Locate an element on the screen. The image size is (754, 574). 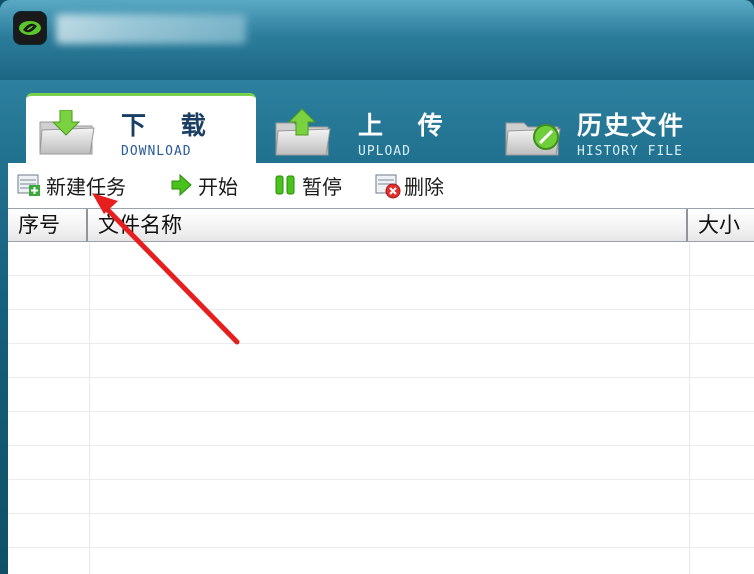
column-header-size: 大小 is located at coordinates (721, 225).